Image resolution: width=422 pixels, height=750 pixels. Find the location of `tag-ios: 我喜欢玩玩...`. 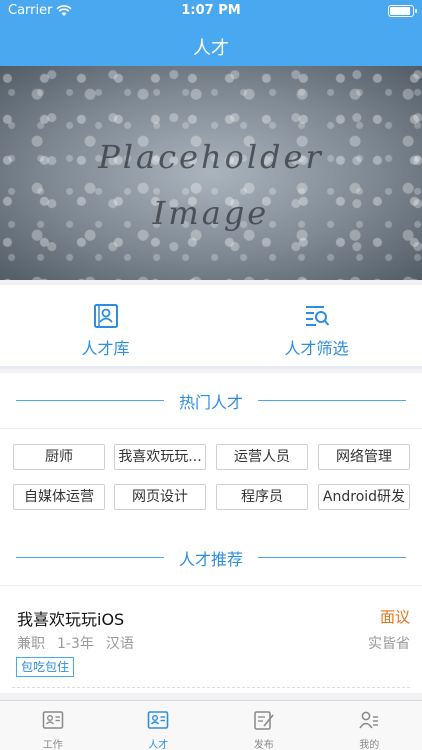

tag-ios: 我喜欢玩玩... is located at coordinates (160, 457).